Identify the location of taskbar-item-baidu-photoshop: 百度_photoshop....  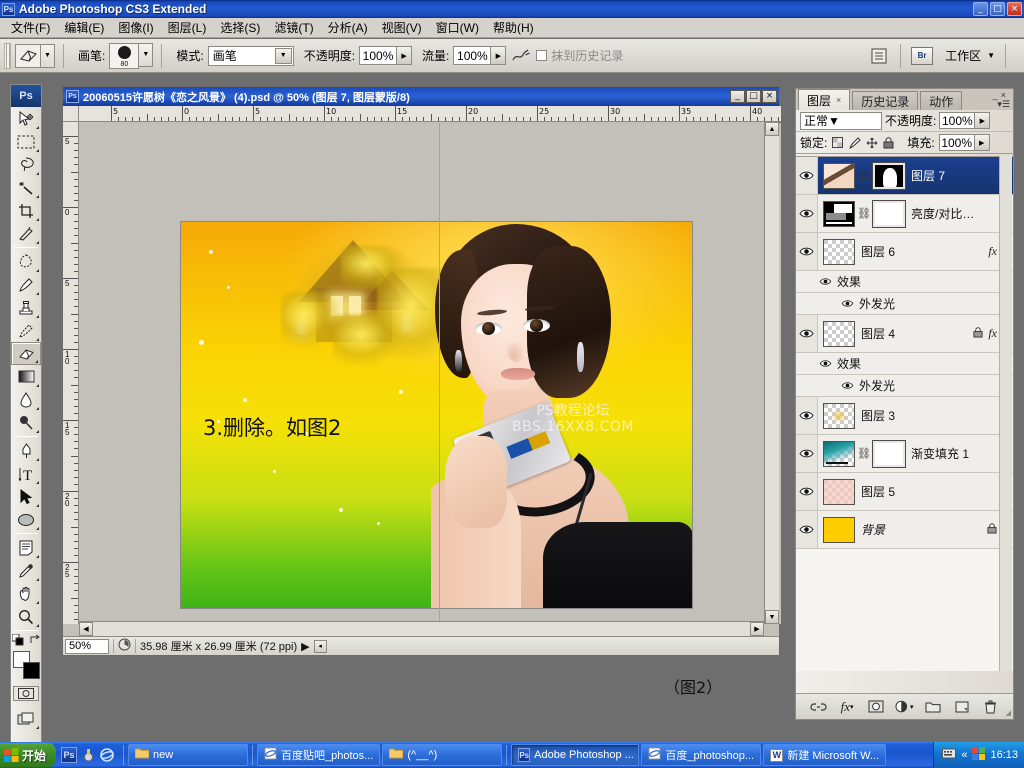
(701, 755).